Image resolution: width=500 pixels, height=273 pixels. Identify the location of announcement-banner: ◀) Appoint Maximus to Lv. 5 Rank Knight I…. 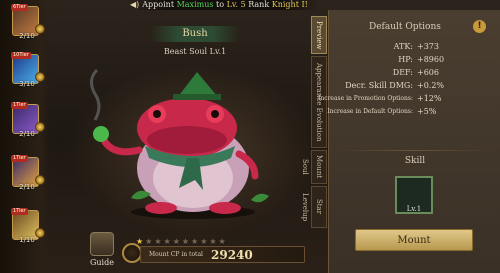
(225, 5).